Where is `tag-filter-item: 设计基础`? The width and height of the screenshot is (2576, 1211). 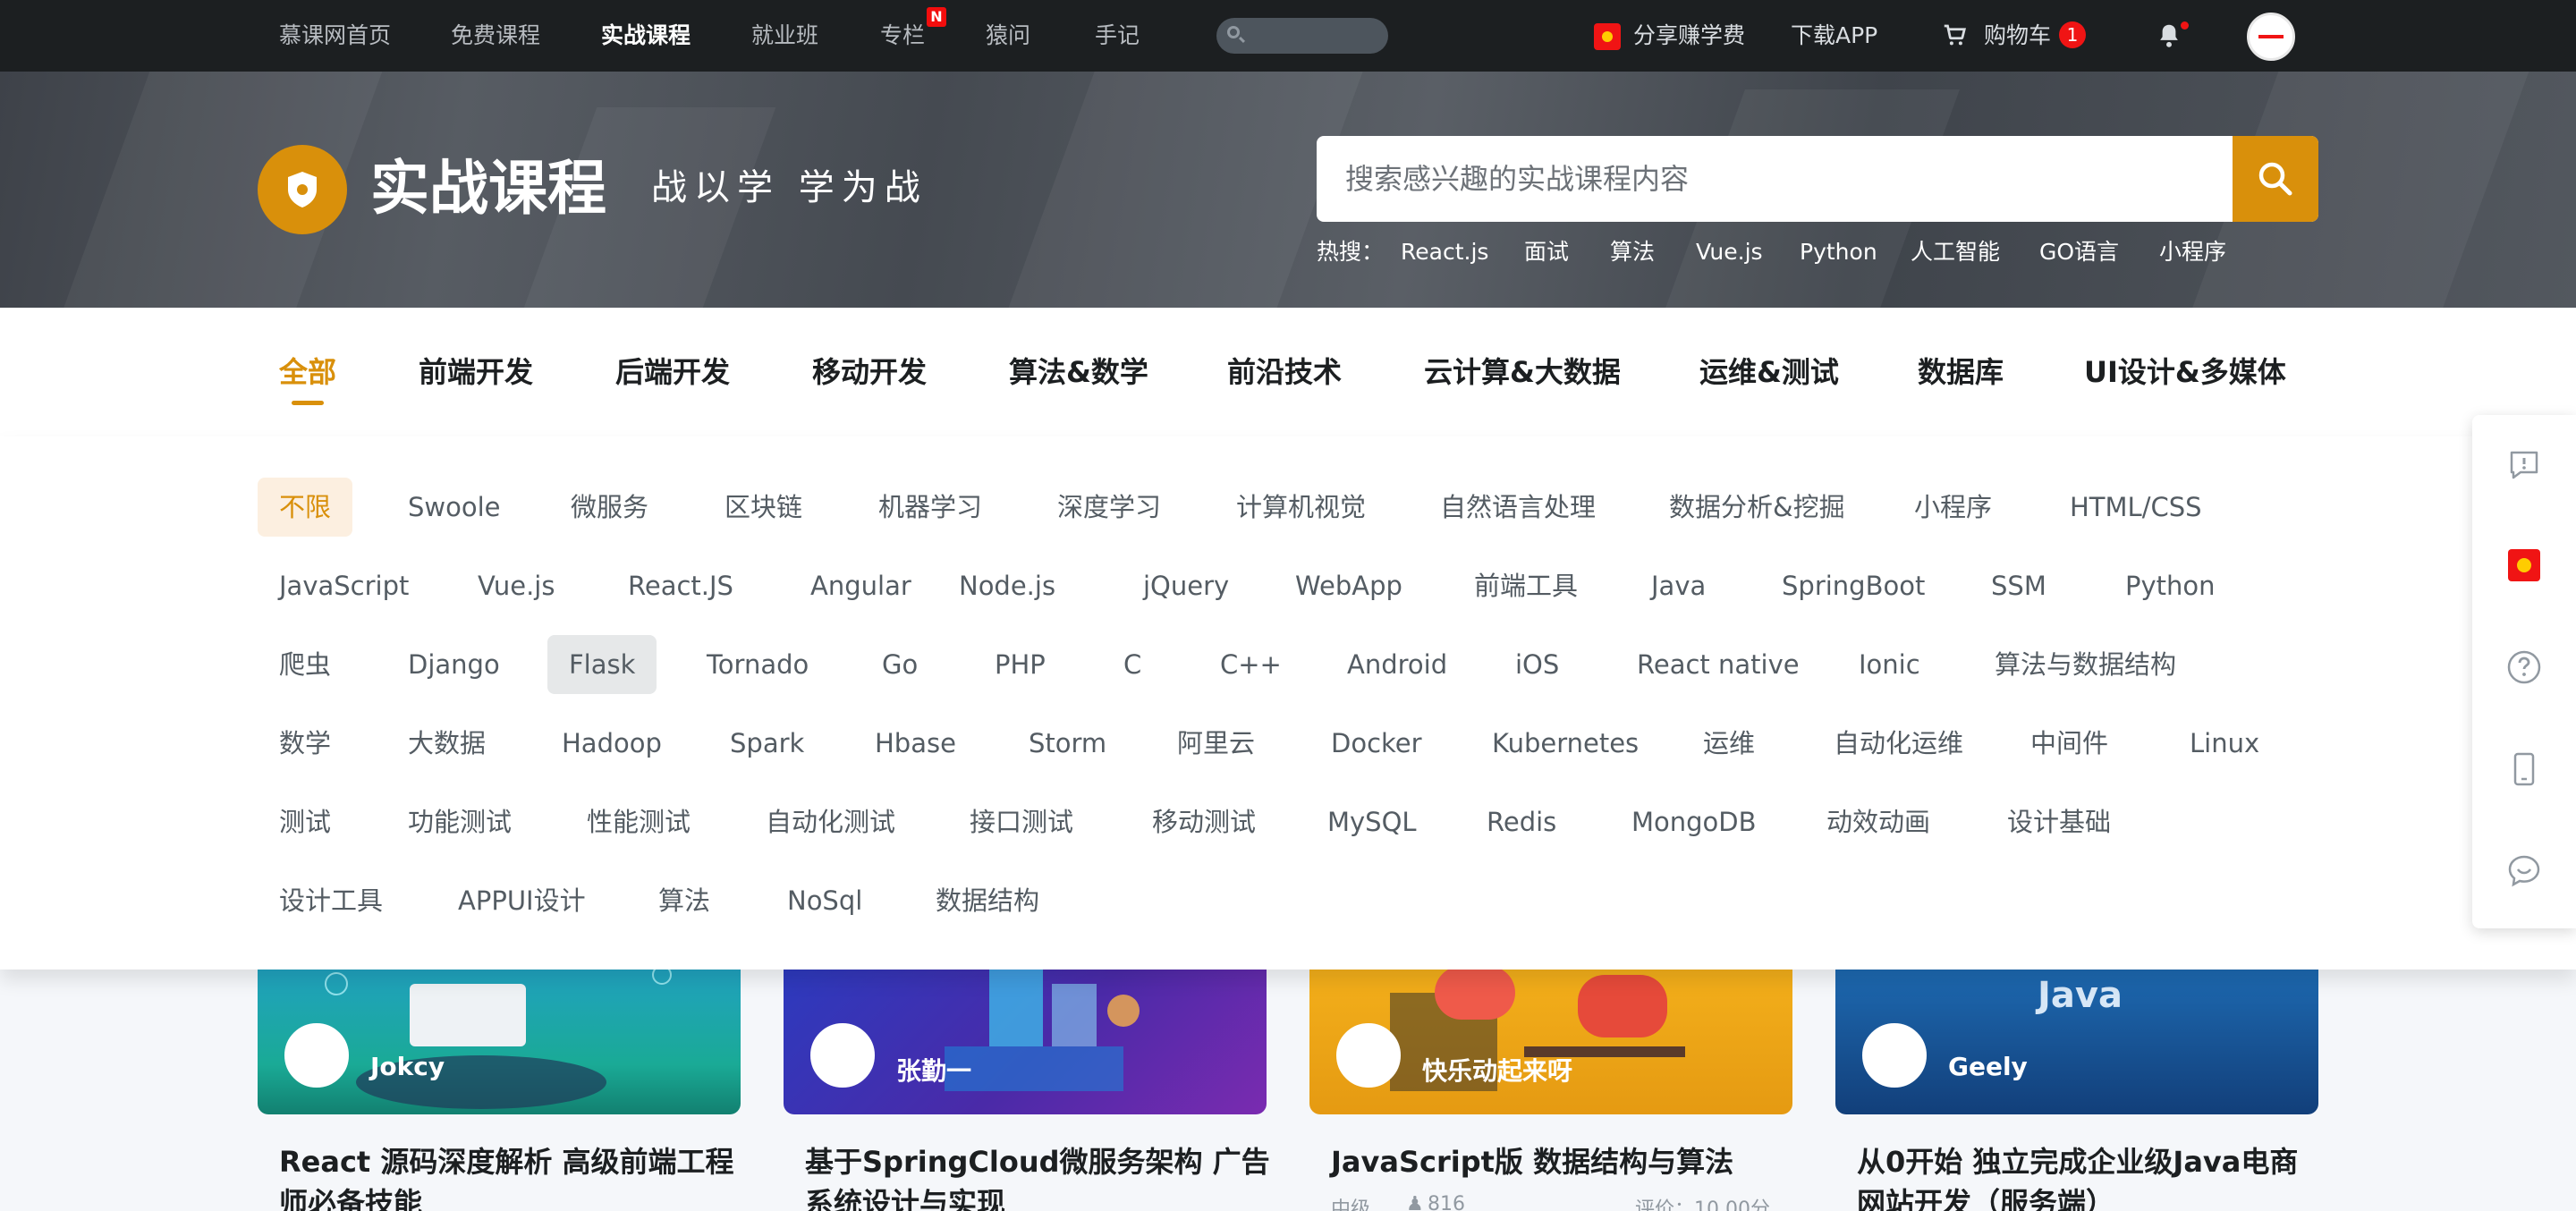
tag-filter-item: 设计基础 is located at coordinates (2059, 821).